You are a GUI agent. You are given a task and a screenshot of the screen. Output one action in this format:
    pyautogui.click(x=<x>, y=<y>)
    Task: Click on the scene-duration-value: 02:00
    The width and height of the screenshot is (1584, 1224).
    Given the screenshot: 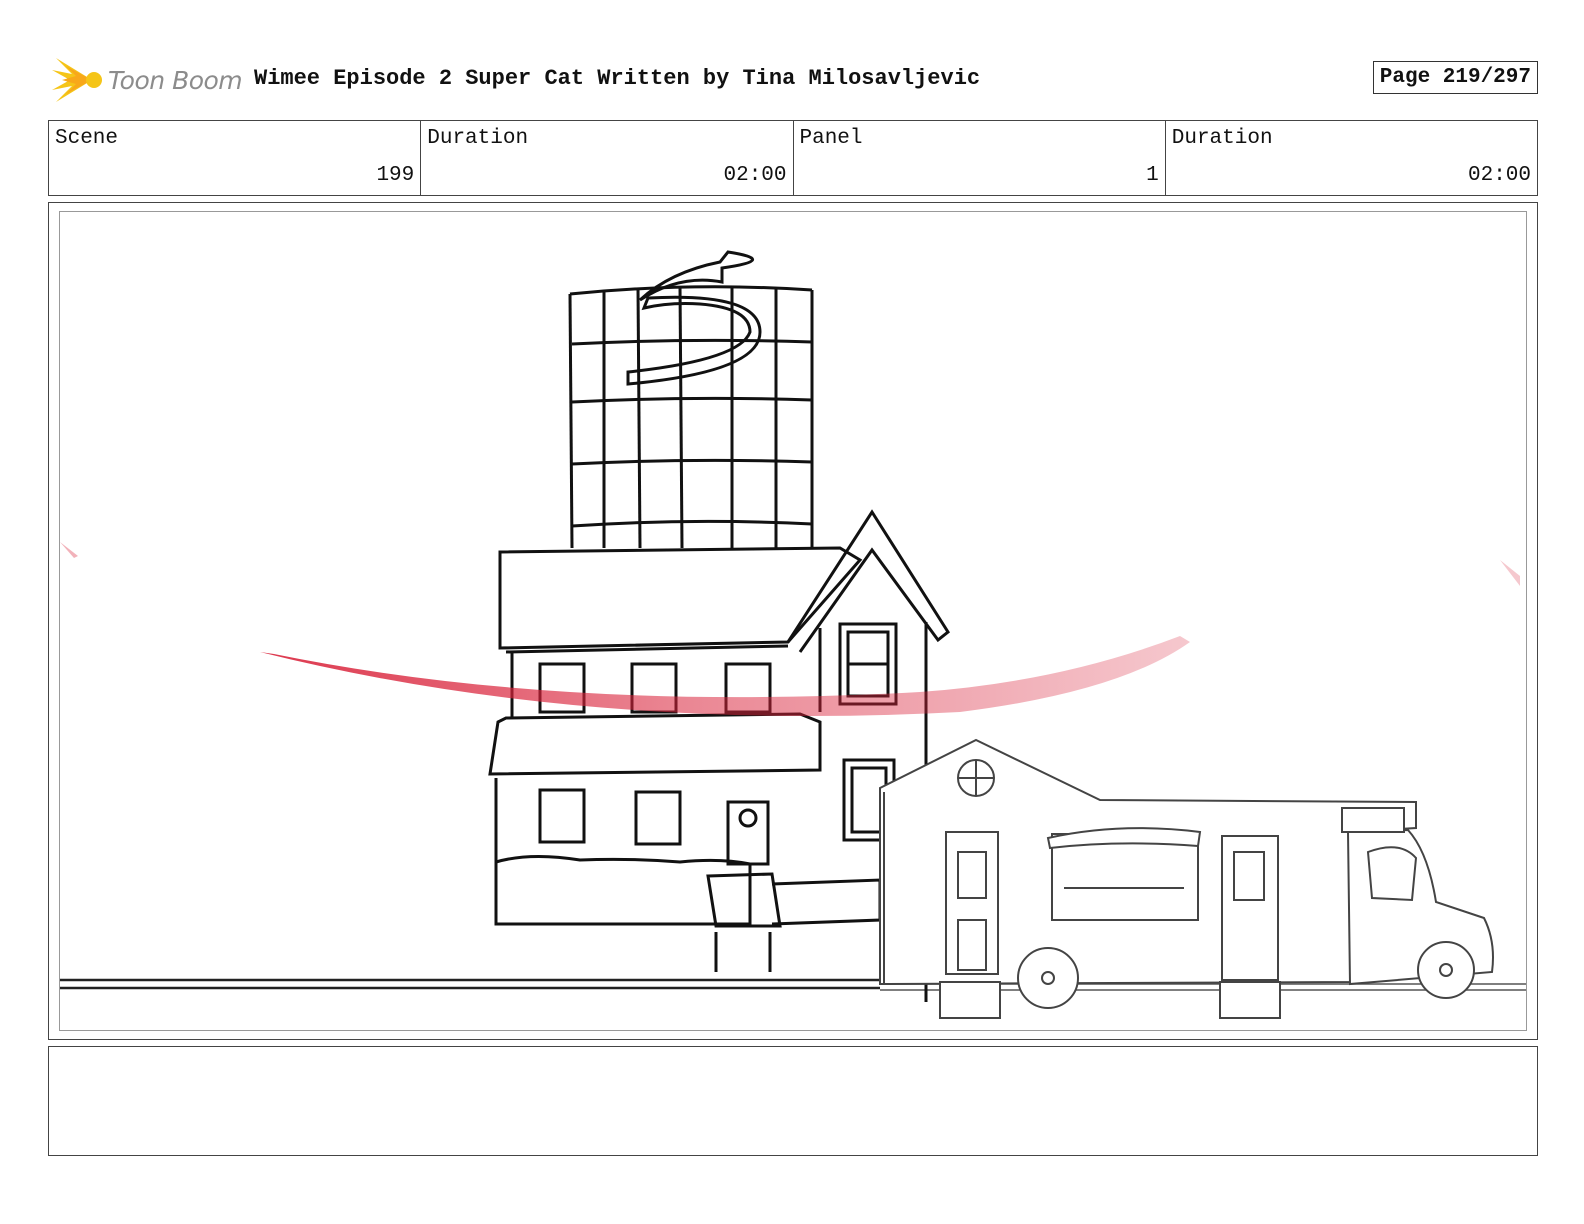 What is the action you would take?
    pyautogui.click(x=755, y=175)
    